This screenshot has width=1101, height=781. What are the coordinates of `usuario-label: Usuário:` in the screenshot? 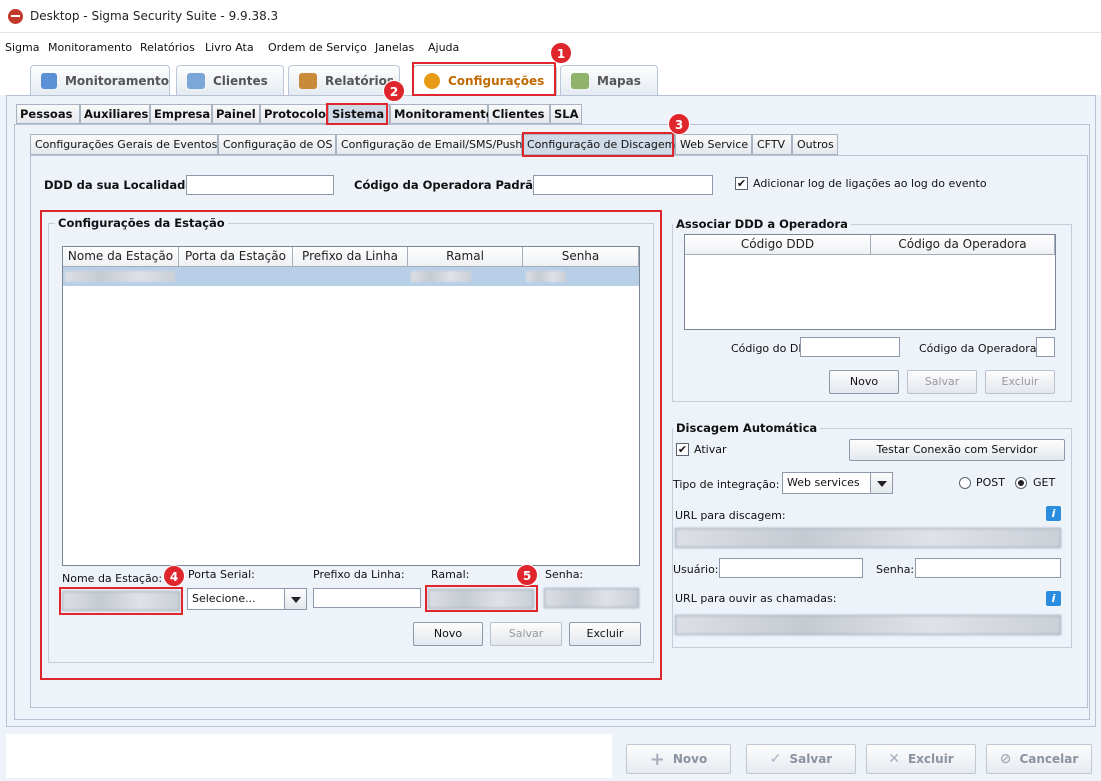 It's located at (696, 569).